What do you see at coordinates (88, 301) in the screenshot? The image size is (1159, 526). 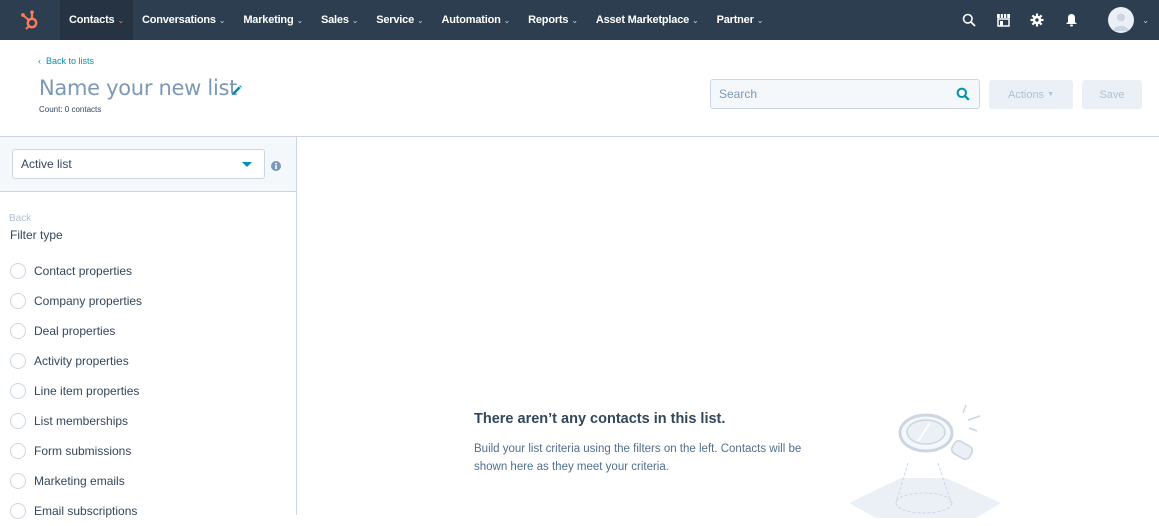 I see `filter-option-label: Company properties` at bounding box center [88, 301].